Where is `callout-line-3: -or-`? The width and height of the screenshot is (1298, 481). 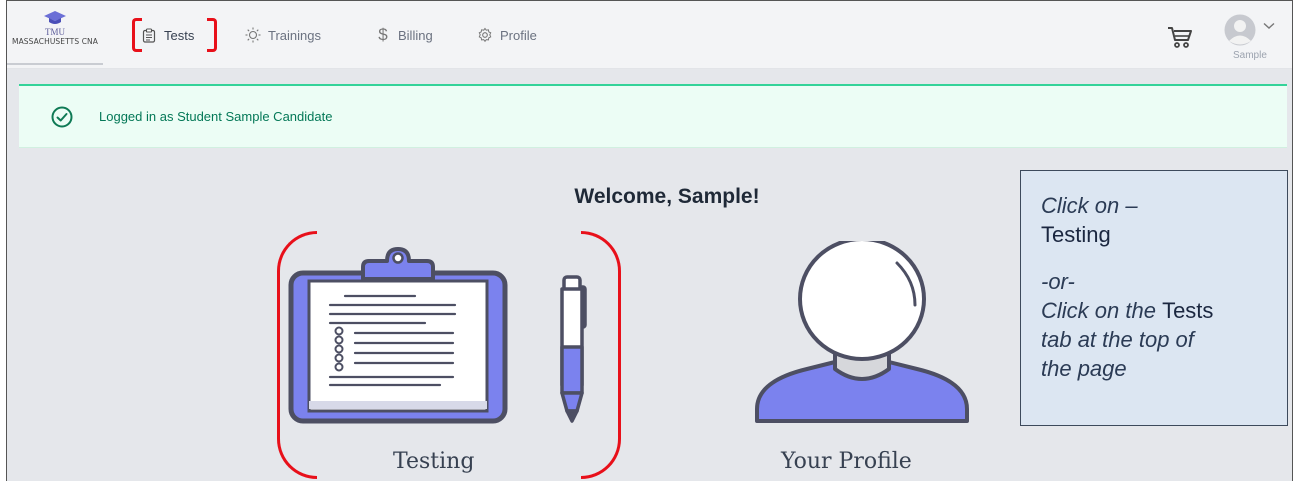 callout-line-3: -or- is located at coordinates (1058, 281).